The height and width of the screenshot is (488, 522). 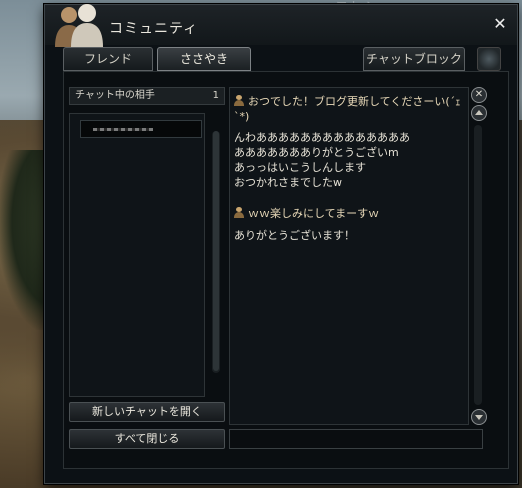 I want to click on message-text: おつでした！ブログ更新してくださーい(´ｪ`*), so click(x=347, y=109).